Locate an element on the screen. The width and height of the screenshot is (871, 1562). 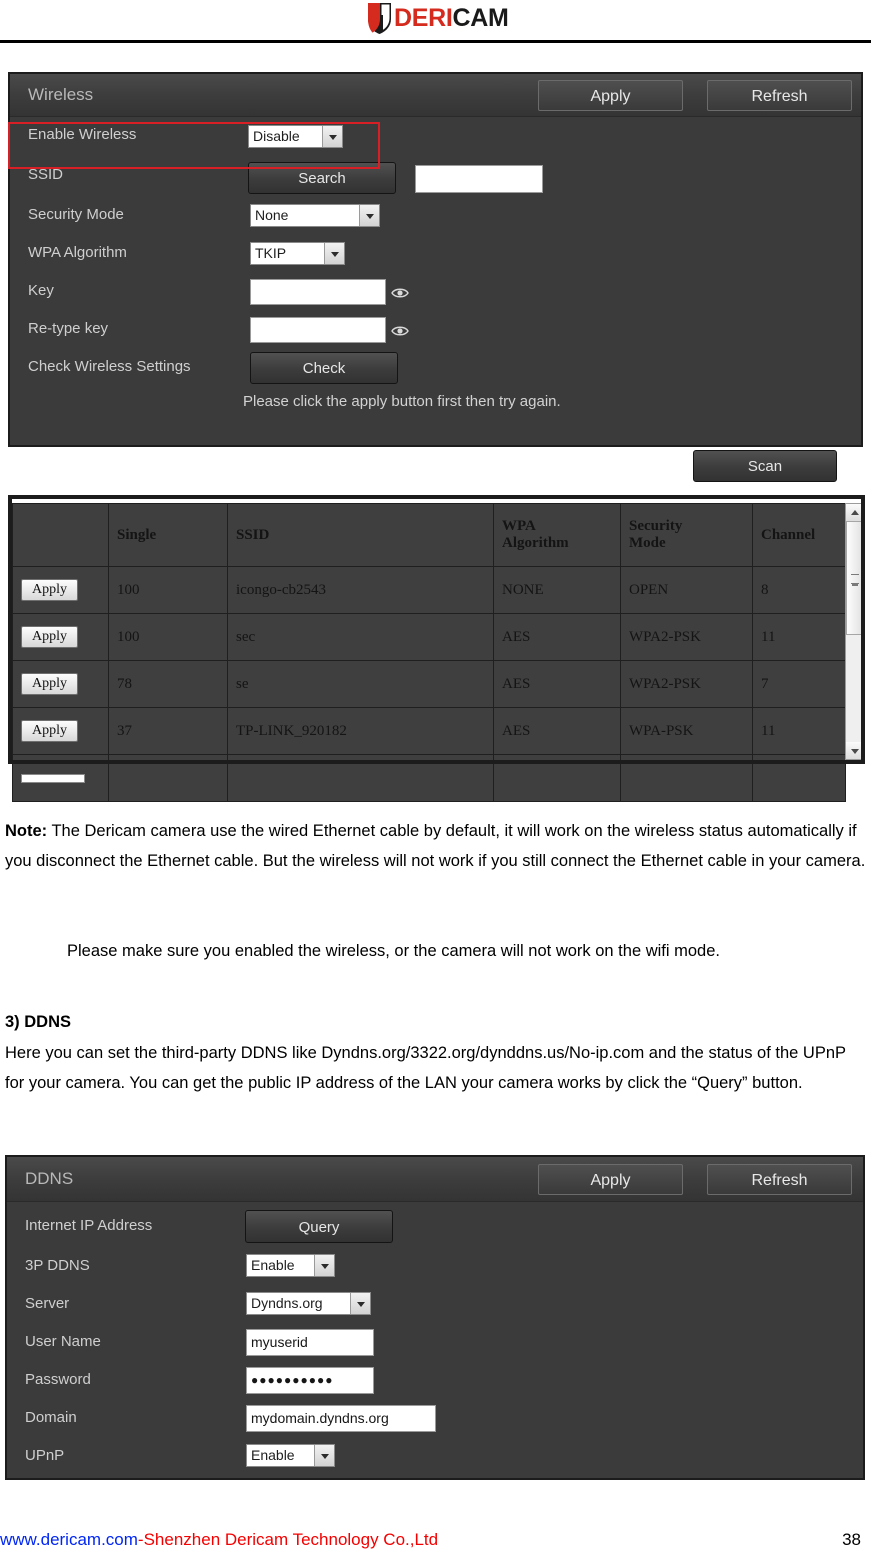
row-password: Password ●●●●●●●●●● is located at coordinates (435, 1381).